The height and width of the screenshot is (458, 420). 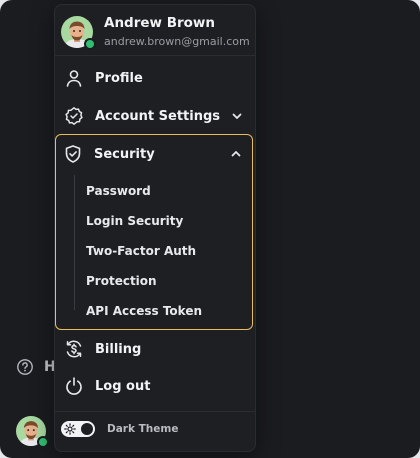 I want to click on menu-item-label: Log out, so click(x=123, y=386).